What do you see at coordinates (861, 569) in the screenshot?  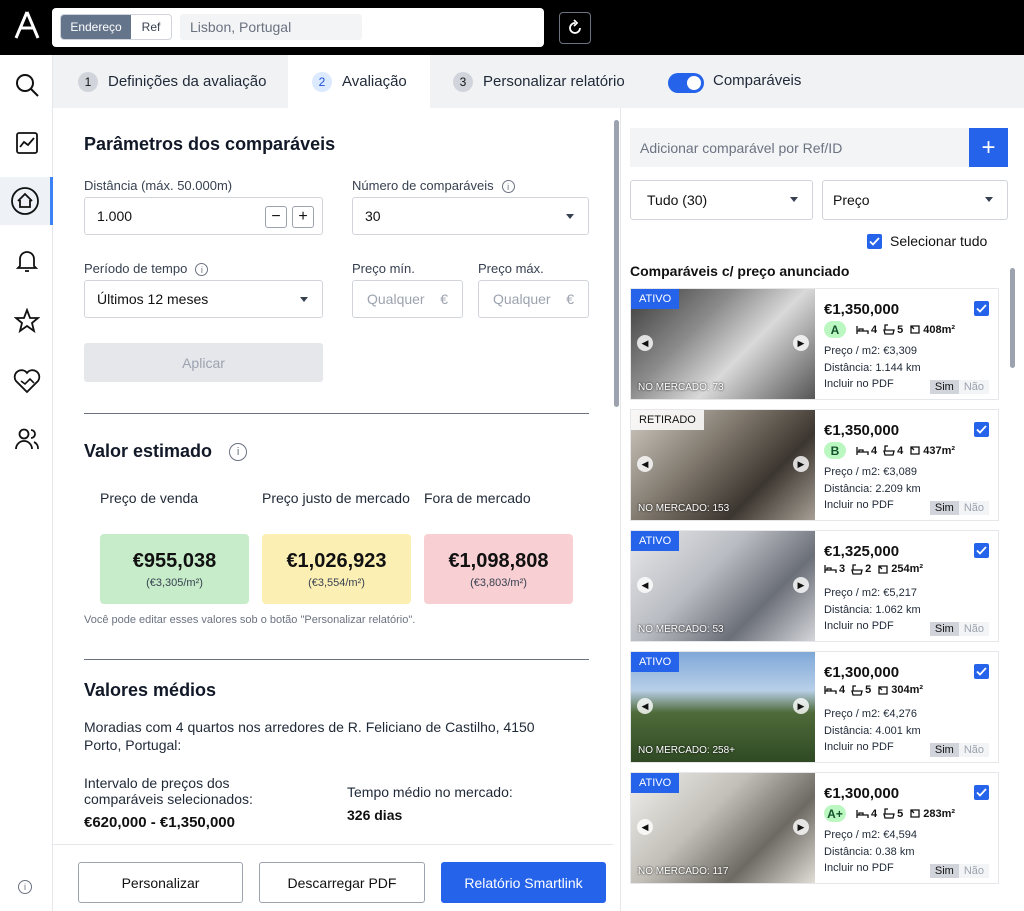 I see `bathrooms: 2` at bounding box center [861, 569].